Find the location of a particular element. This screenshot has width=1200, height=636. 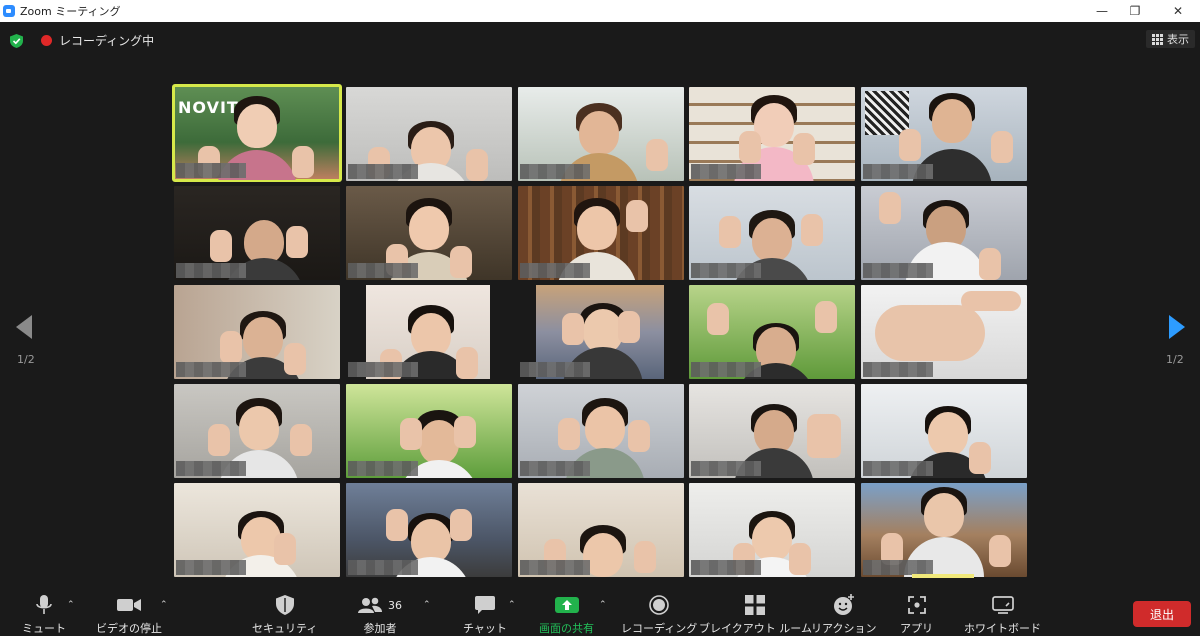

meeting-top-bar: レコーディング中 表示 is located at coordinates (600, 40).